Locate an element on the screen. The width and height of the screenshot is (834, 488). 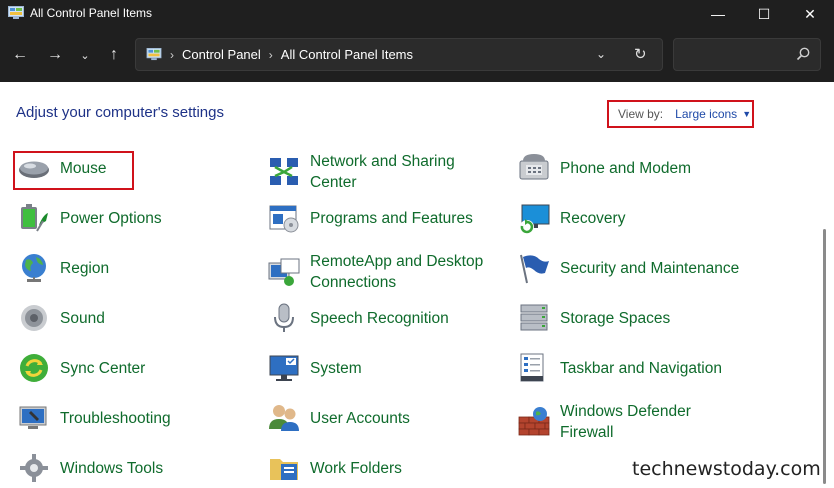
item-security-maintenance: Security and Maintenance is located at coordinates (628, 268).